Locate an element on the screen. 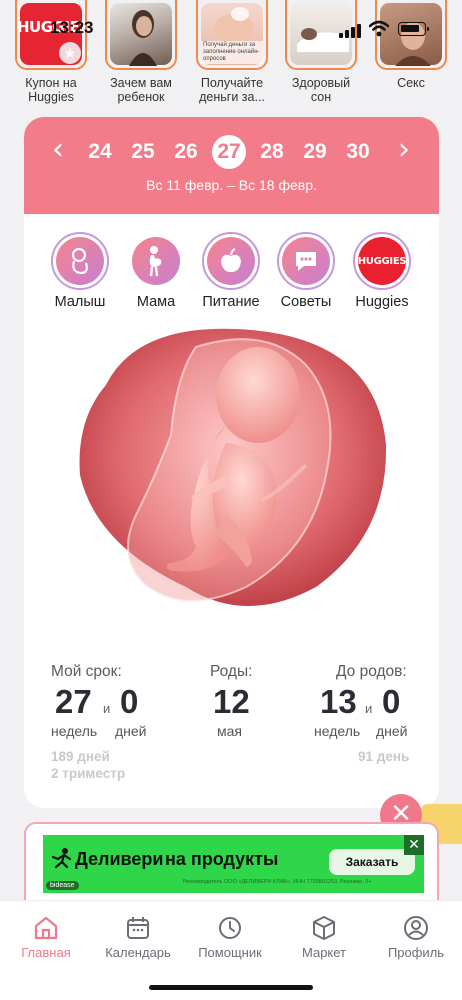  category-huggies: HUGGIES Huggies is located at coordinates (382, 271).